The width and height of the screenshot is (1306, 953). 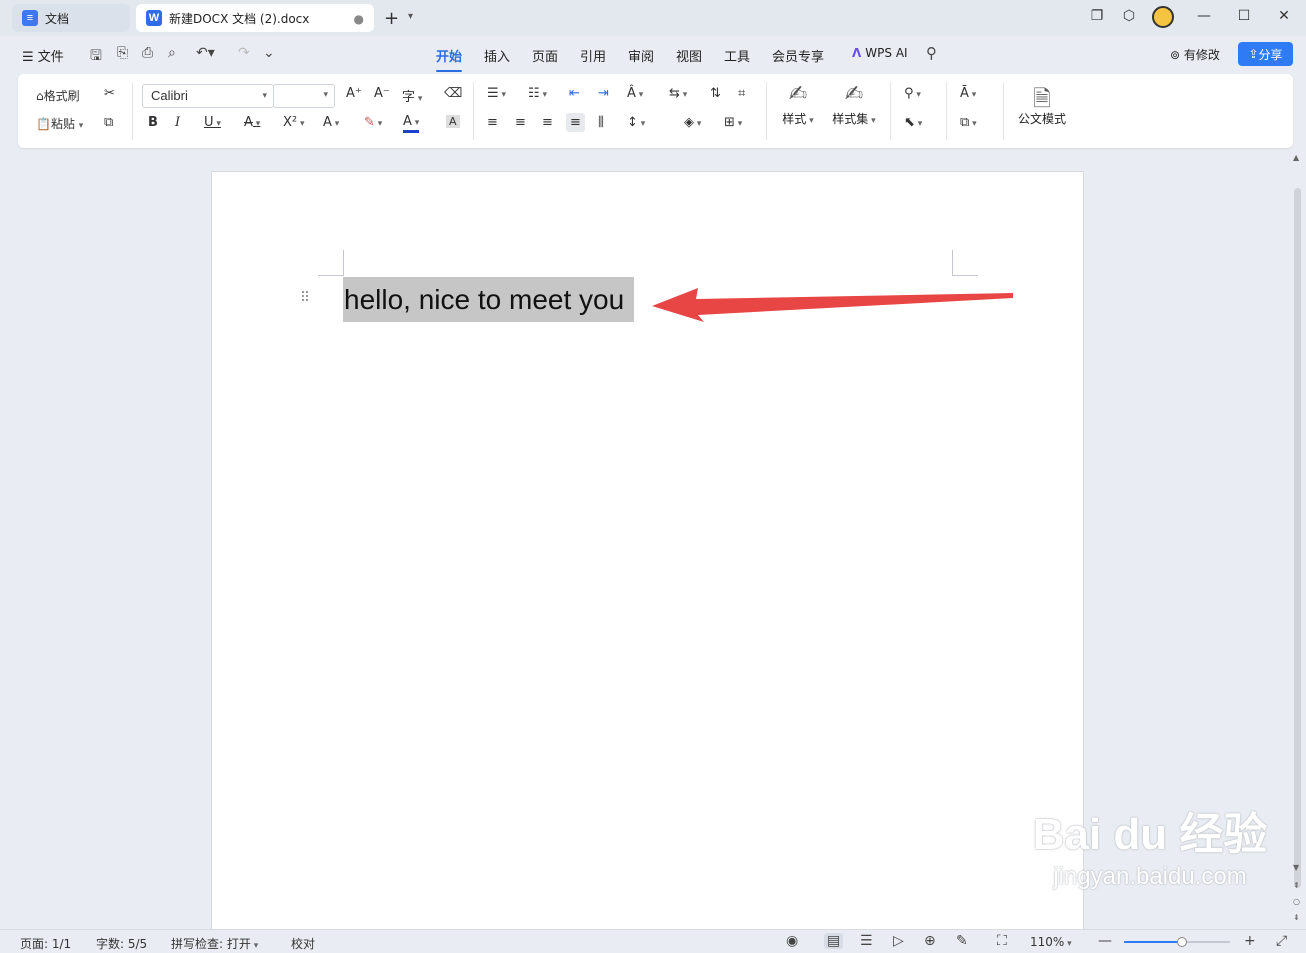 What do you see at coordinates (303, 943) in the screenshot?
I see `proofread-button: 校对` at bounding box center [303, 943].